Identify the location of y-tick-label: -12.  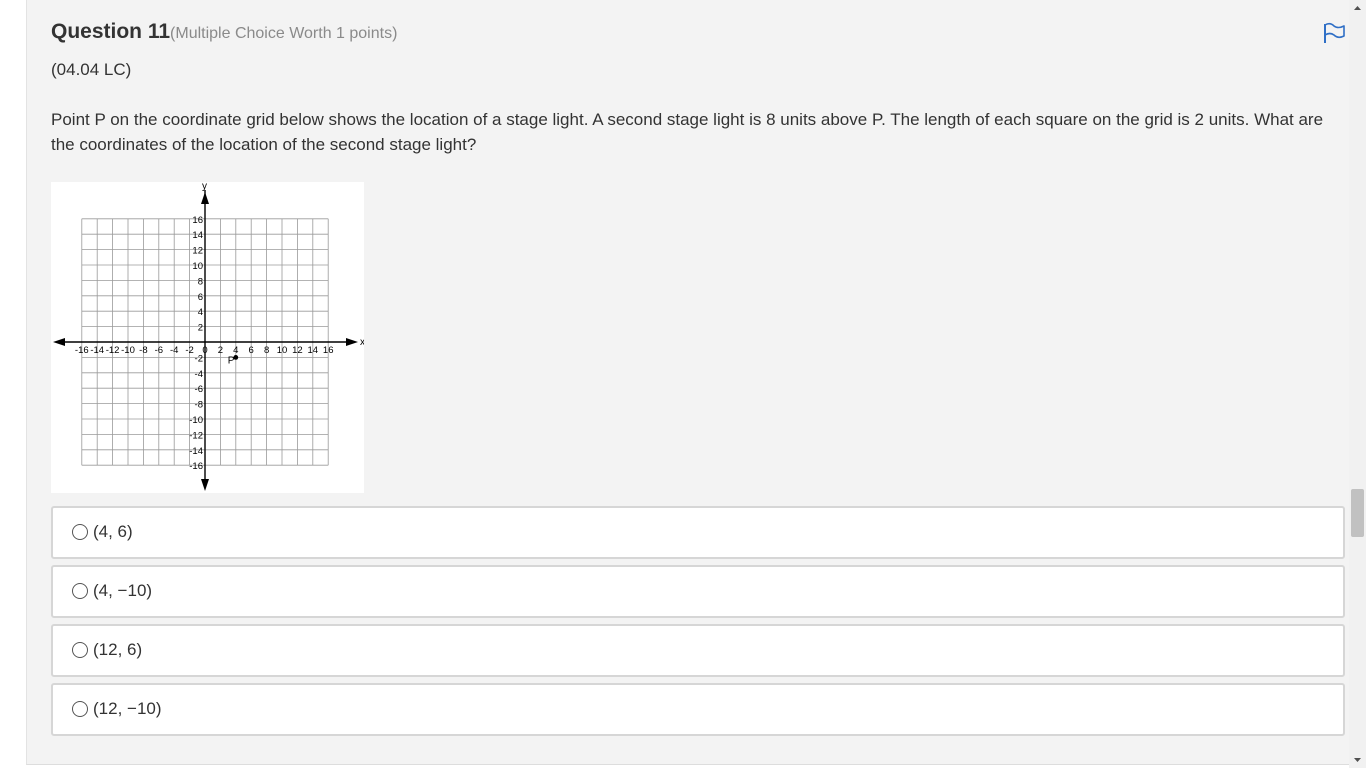
(196, 435).